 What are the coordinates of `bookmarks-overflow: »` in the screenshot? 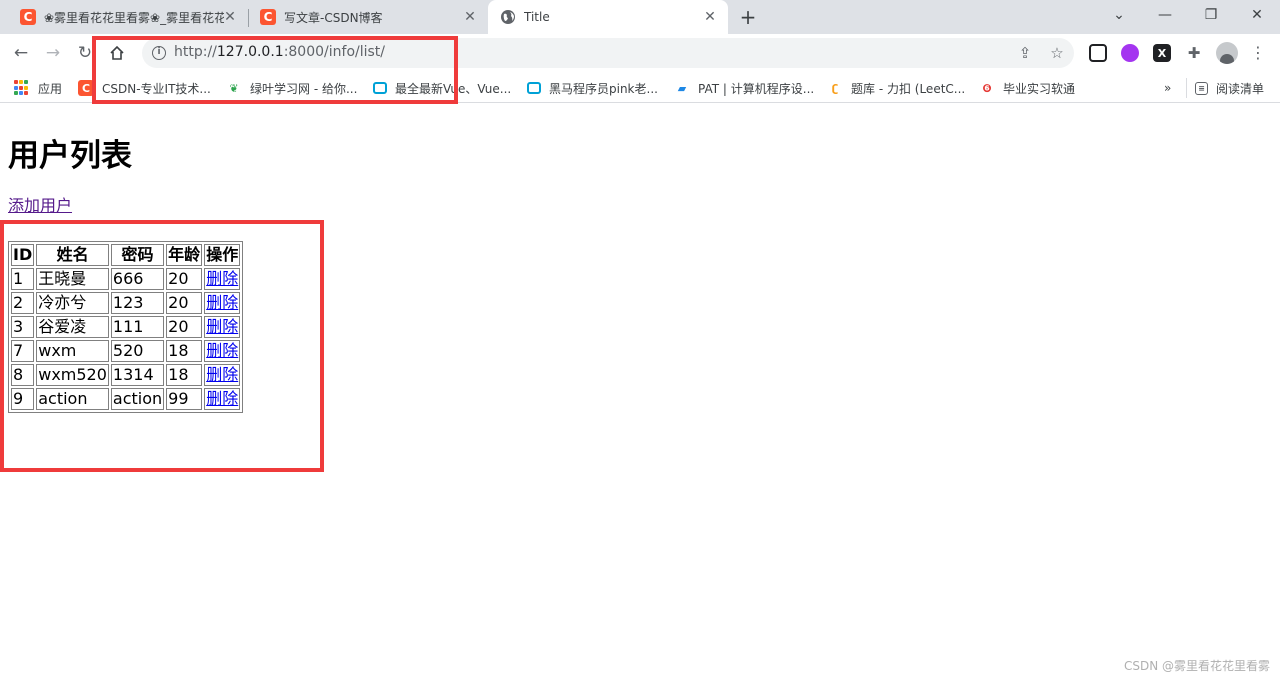 It's located at (1167, 88).